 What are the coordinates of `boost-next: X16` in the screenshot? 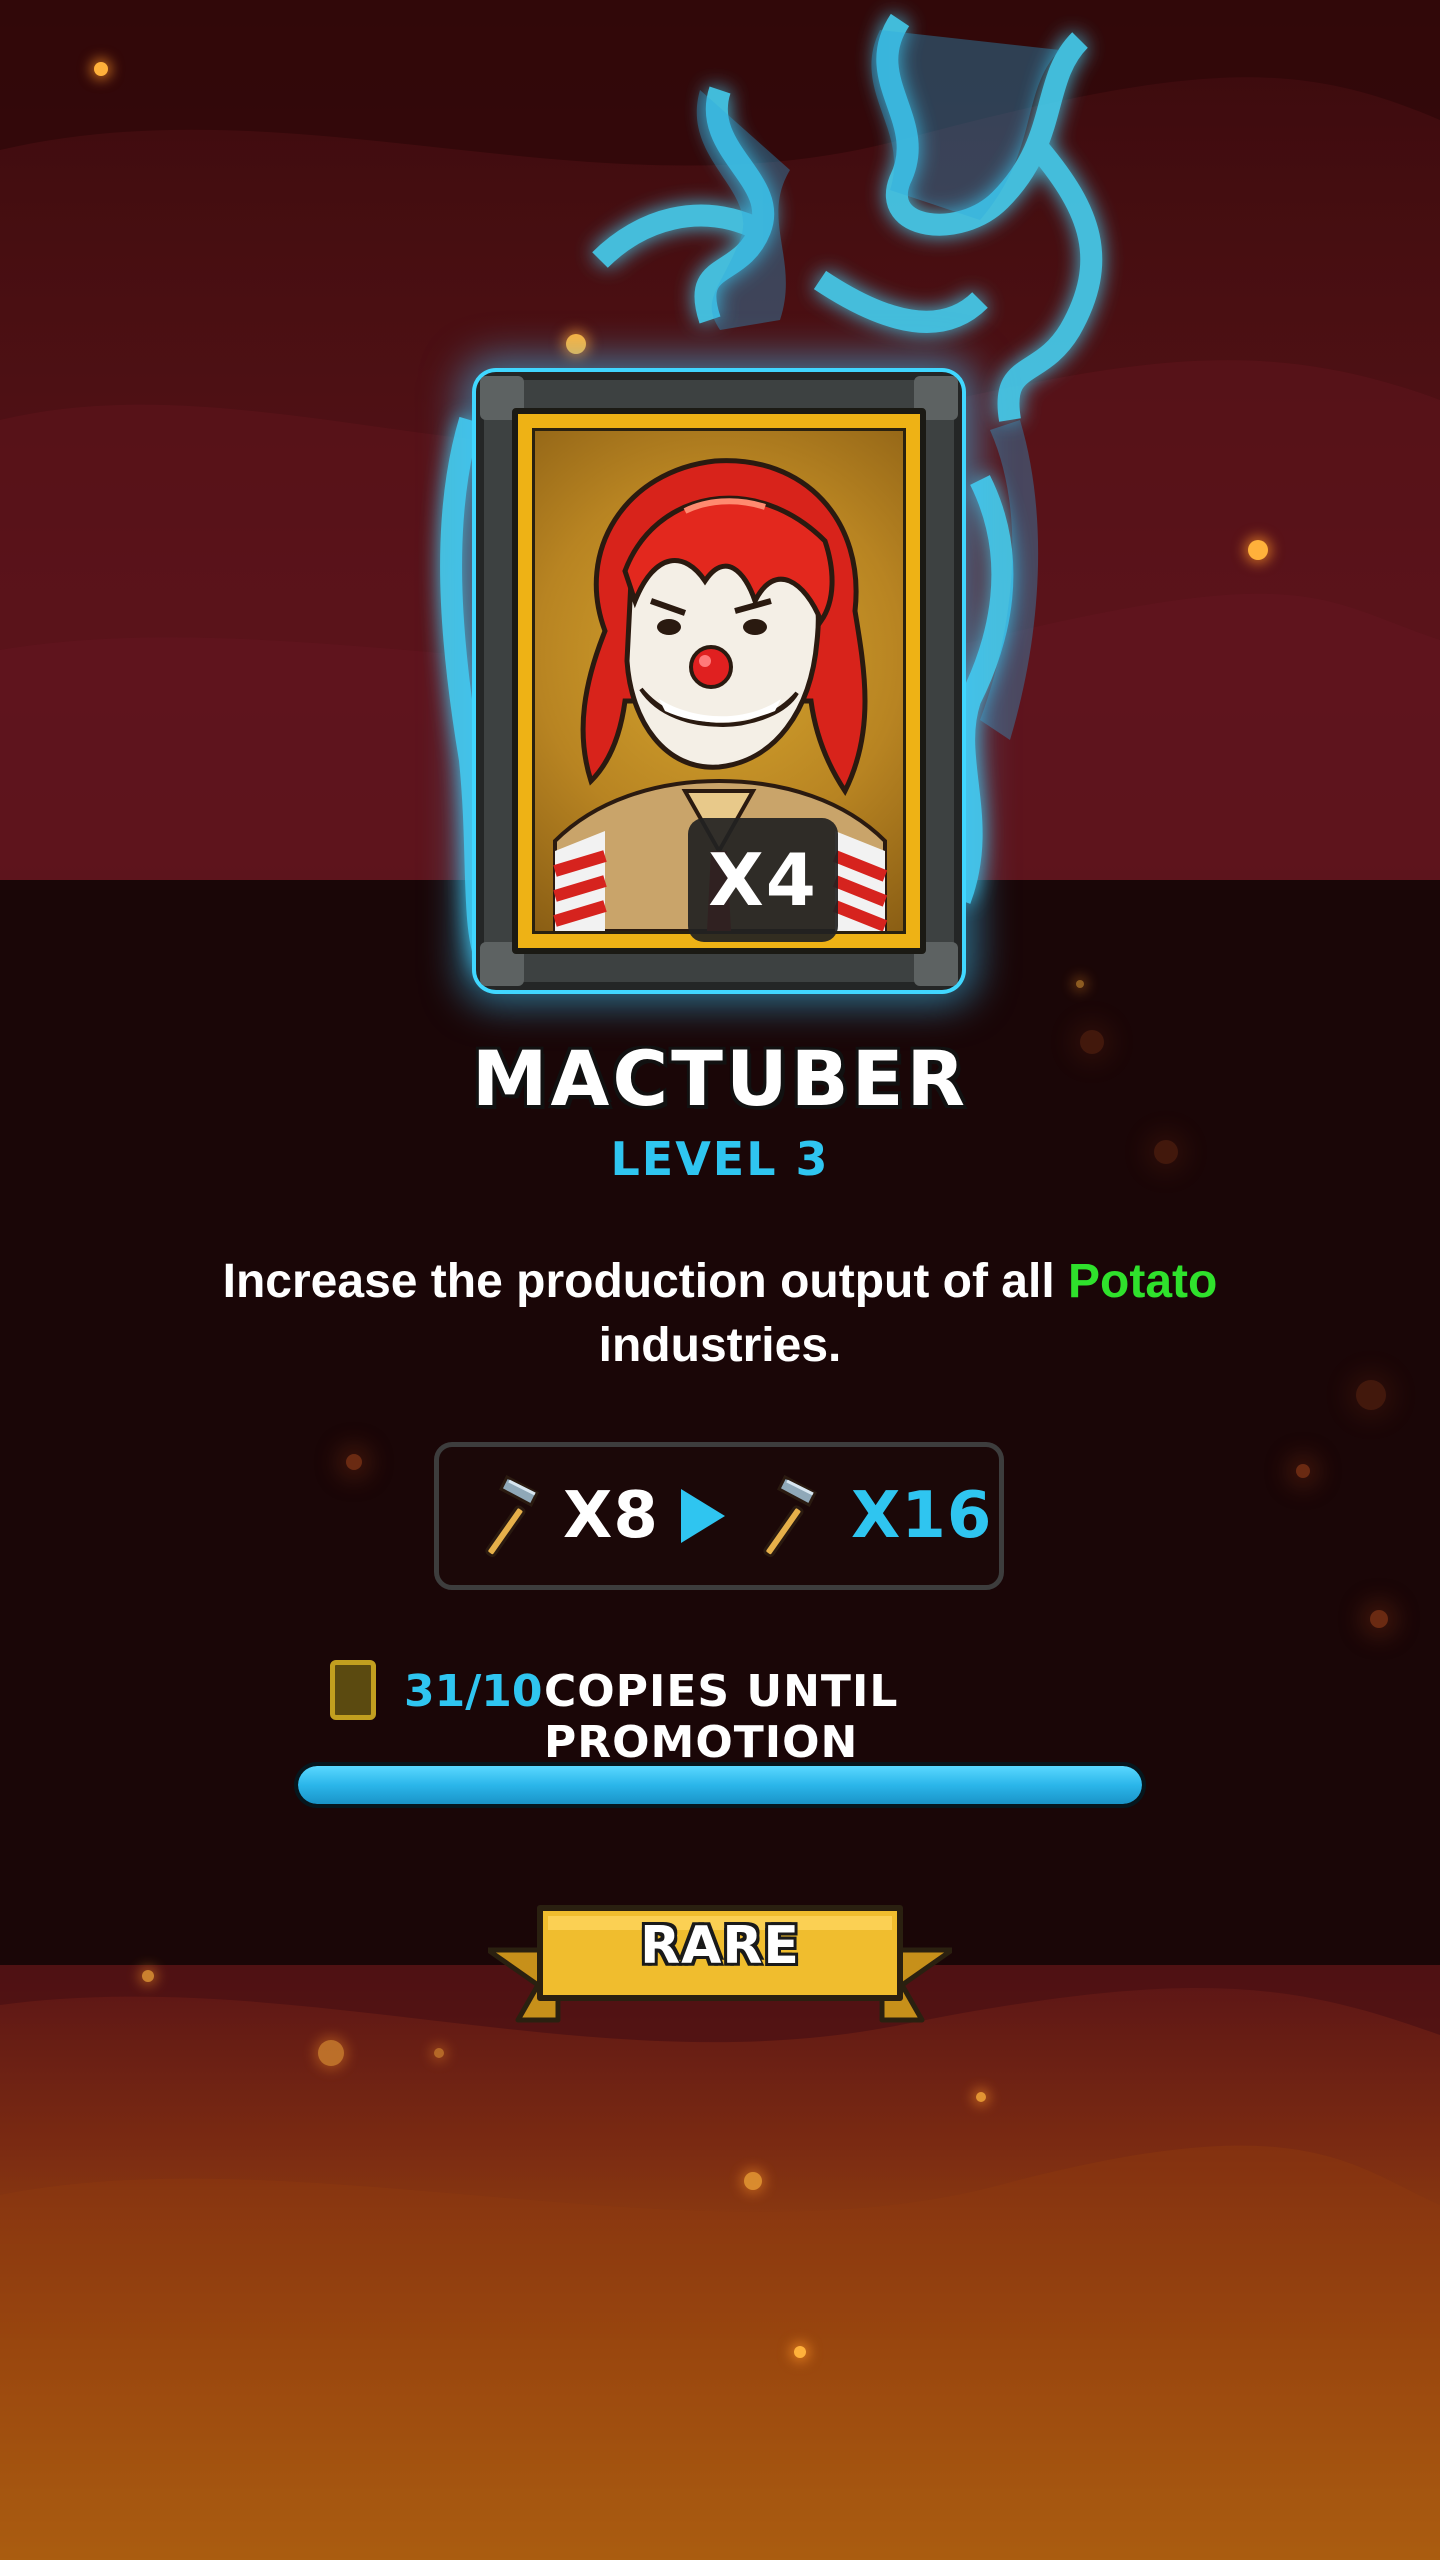 It's located at (873, 1516).